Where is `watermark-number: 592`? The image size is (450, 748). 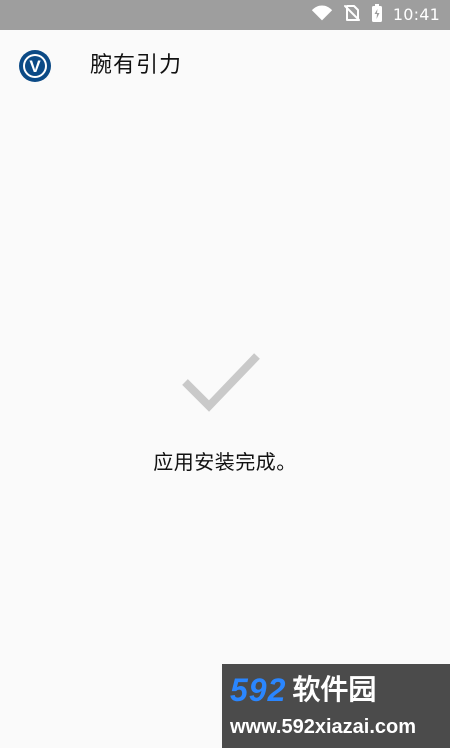
watermark-number: 592 is located at coordinates (258, 690).